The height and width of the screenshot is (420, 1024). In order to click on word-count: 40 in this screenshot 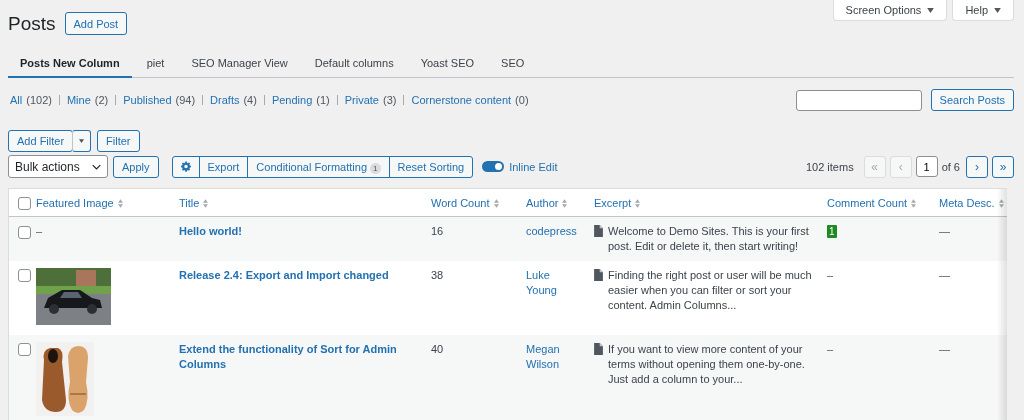, I will do `click(437, 348)`.